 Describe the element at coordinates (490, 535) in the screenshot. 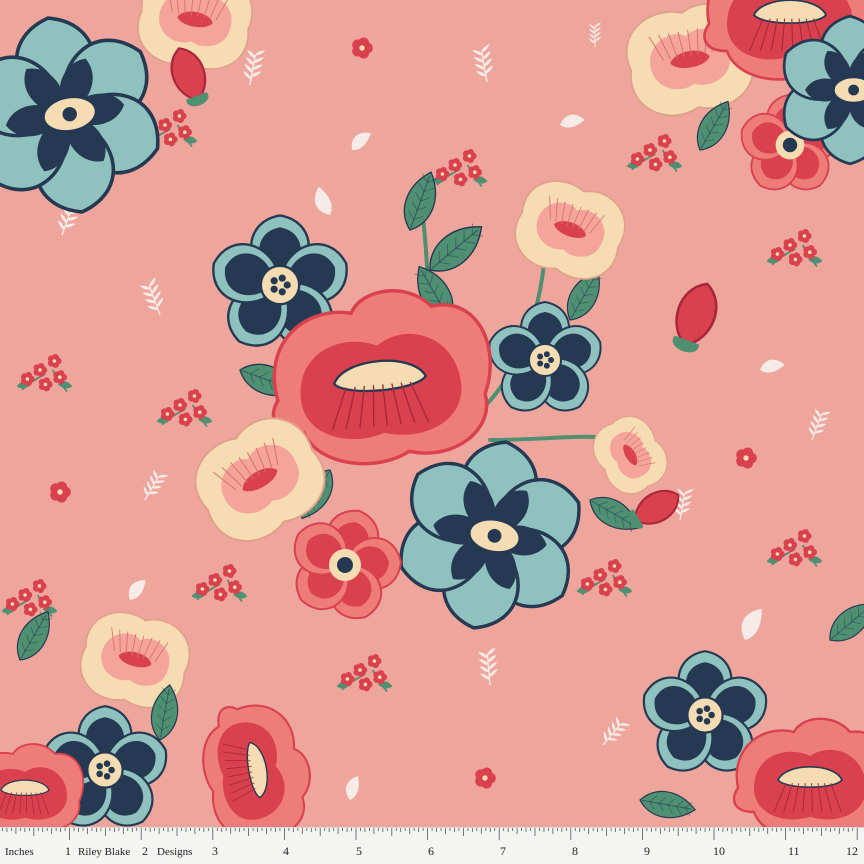

I see `teal-anemone` at that location.